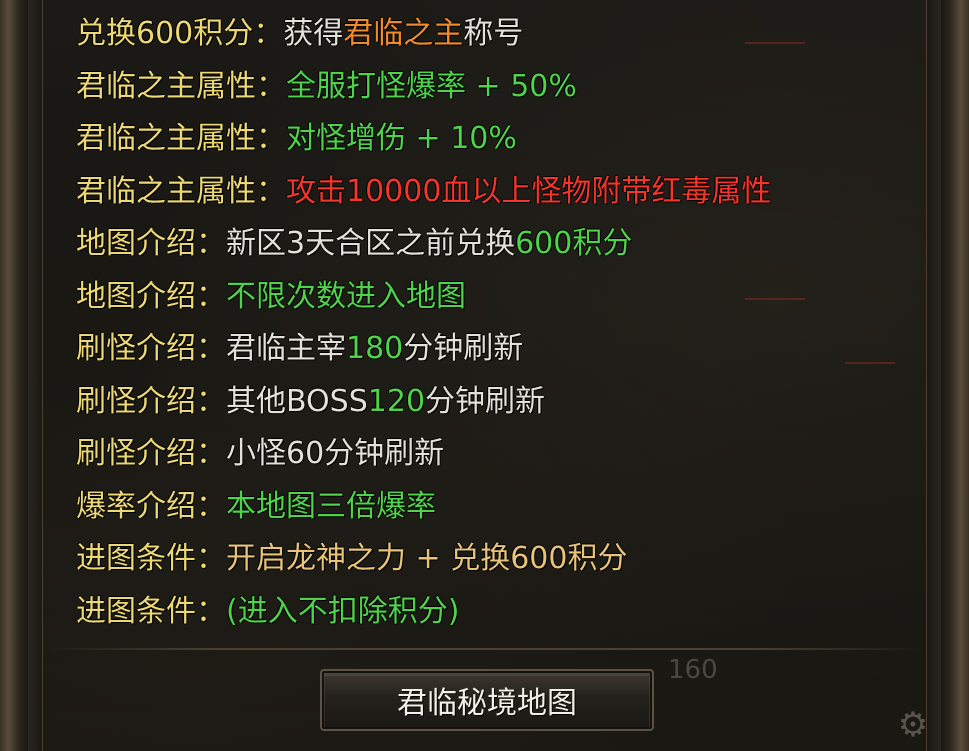 This screenshot has width=969, height=751. I want to click on info-line-value: 称号, so click(493, 33).